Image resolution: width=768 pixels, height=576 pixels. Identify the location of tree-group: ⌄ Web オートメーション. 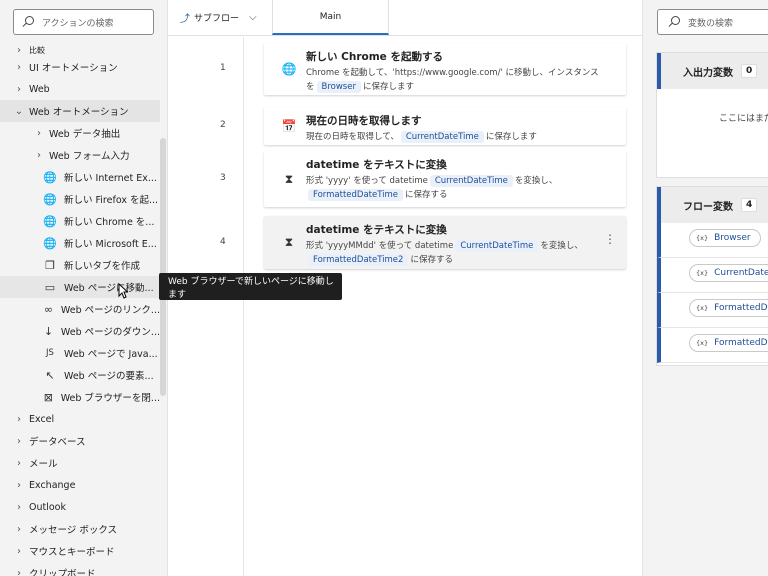
(80, 111).